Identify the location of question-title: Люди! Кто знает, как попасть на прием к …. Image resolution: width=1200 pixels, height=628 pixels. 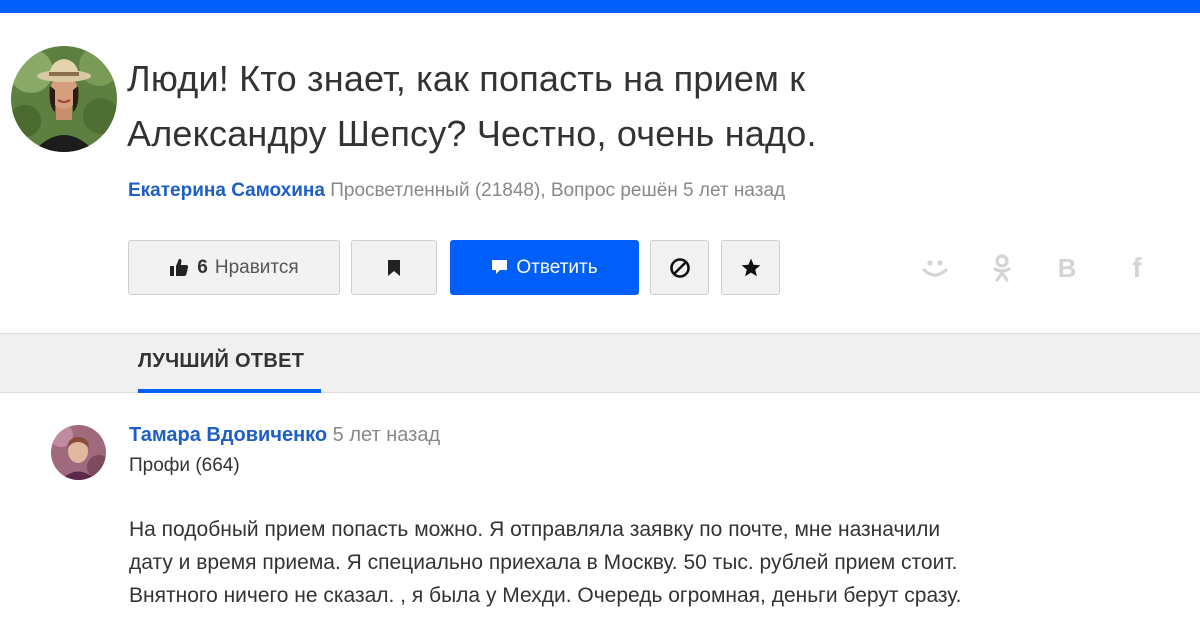
(577, 106).